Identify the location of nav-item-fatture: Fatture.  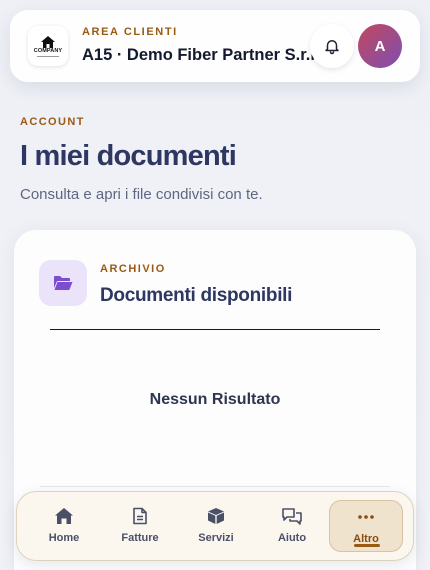
(140, 526).